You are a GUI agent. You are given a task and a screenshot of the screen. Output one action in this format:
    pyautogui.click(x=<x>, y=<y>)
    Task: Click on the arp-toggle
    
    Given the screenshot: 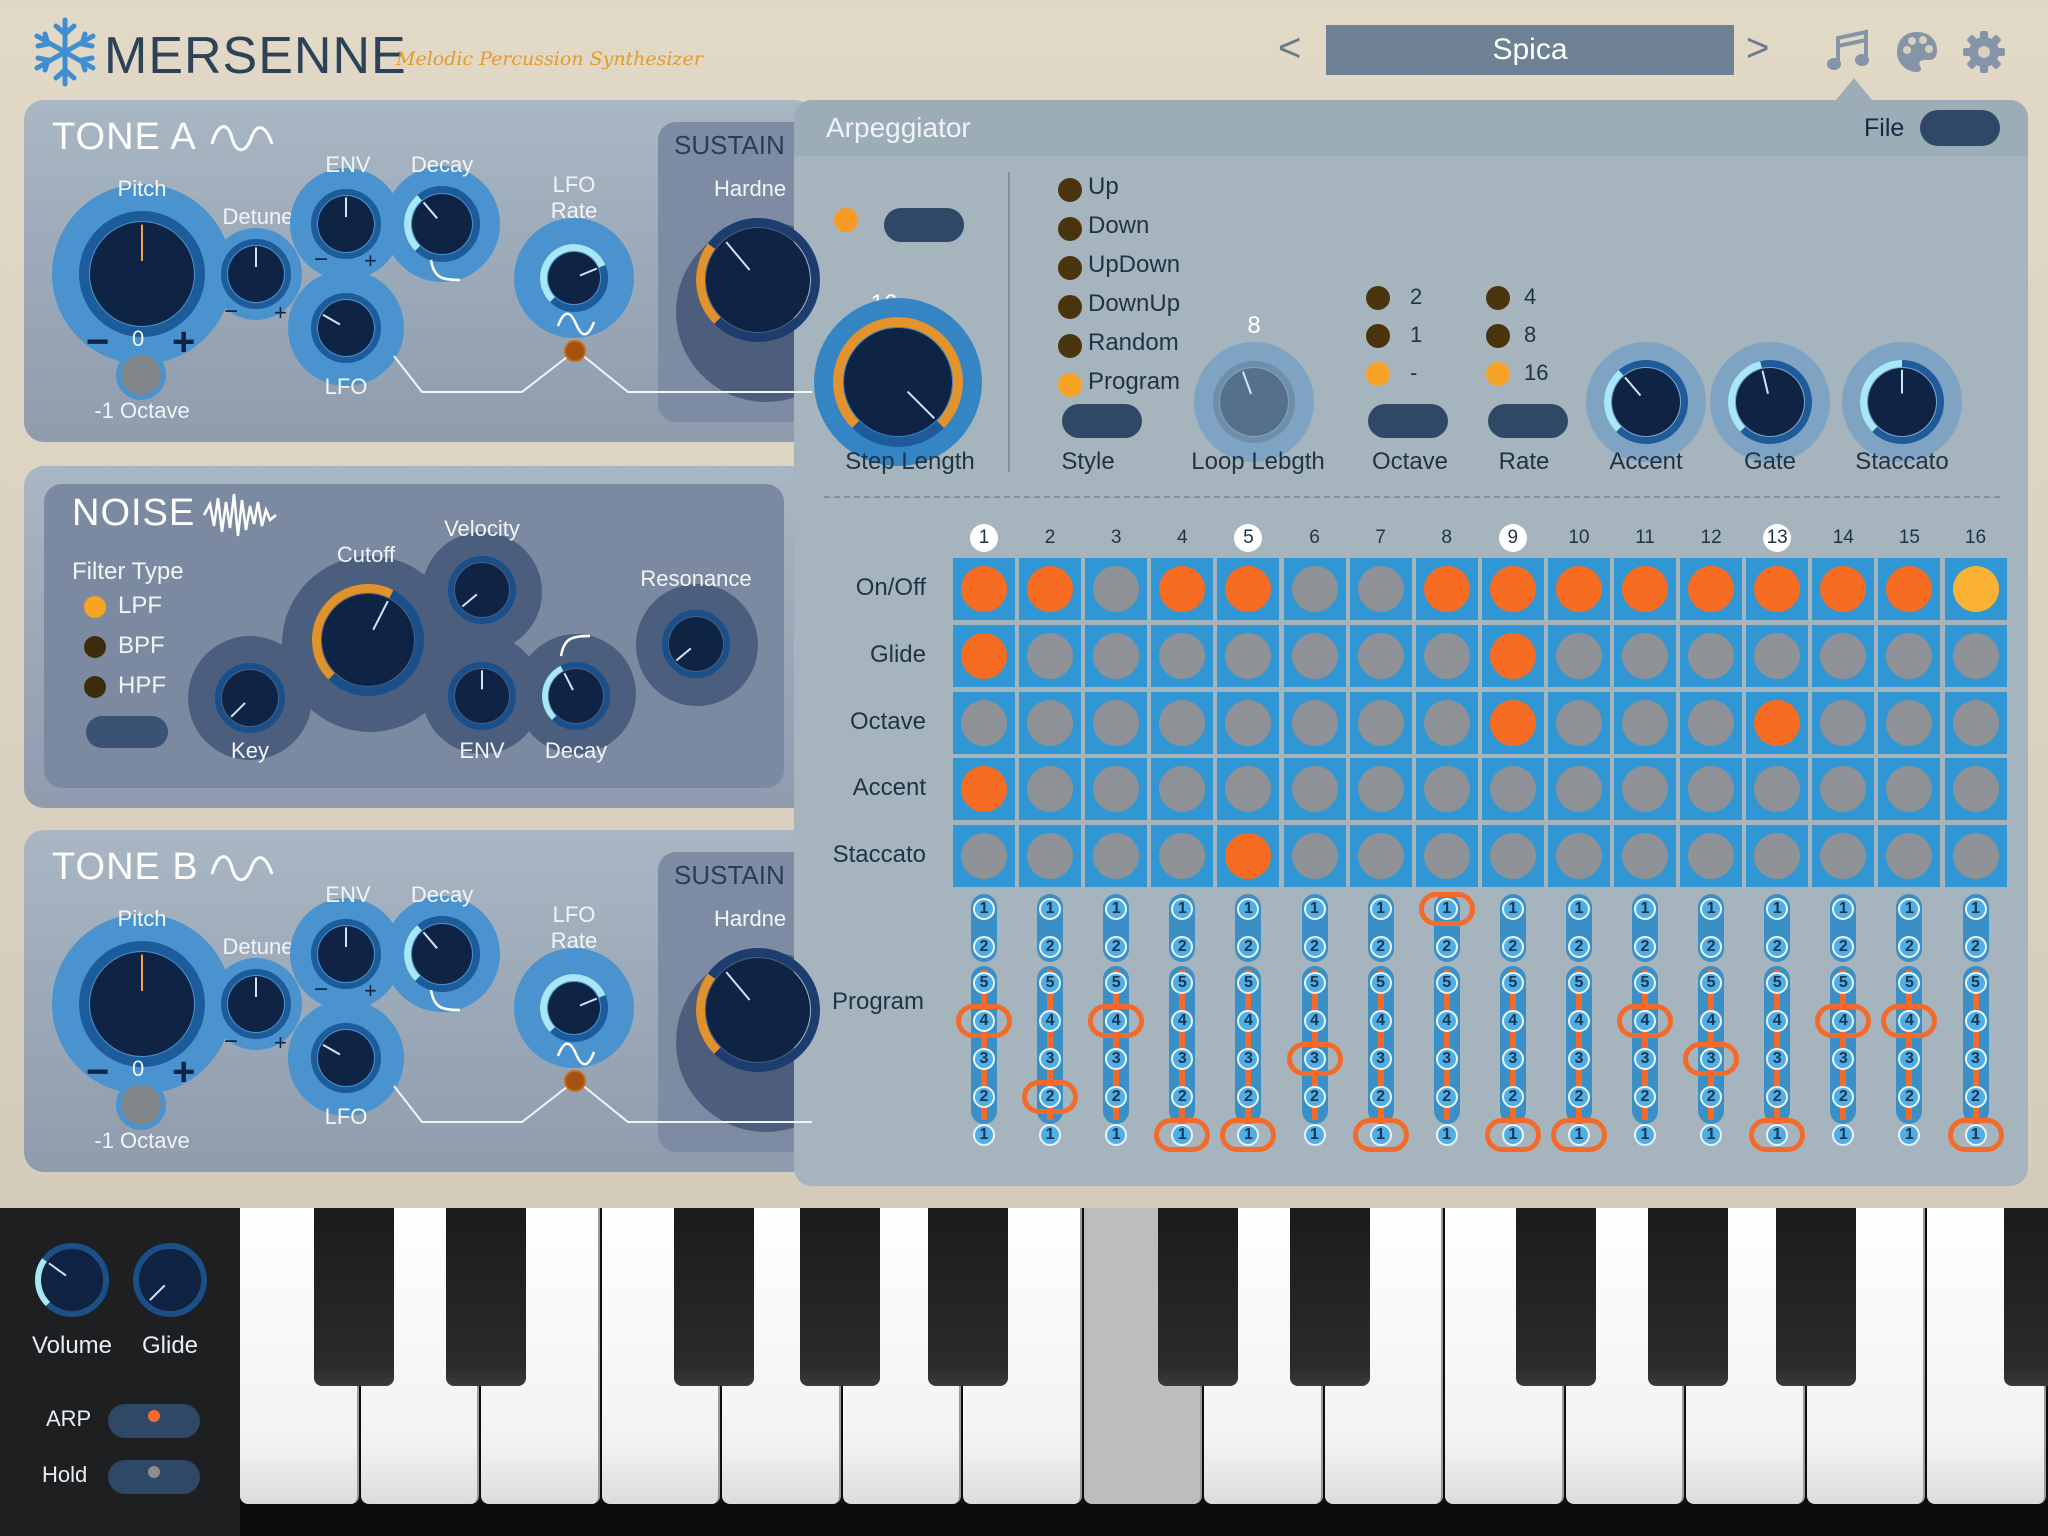 What is the action you would take?
    pyautogui.click(x=154, y=1421)
    